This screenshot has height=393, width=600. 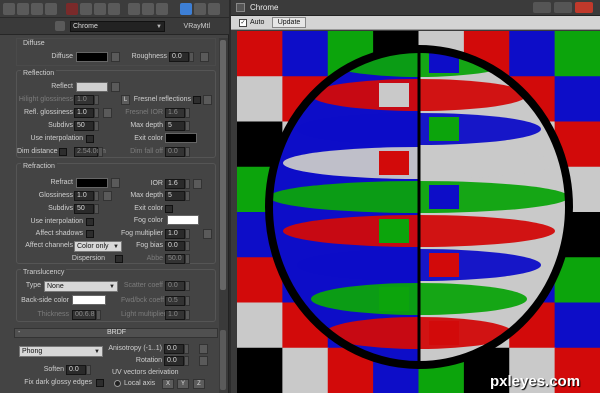 What do you see at coordinates (162, 9) in the screenshot?
I see `texture-icon` at bounding box center [162, 9].